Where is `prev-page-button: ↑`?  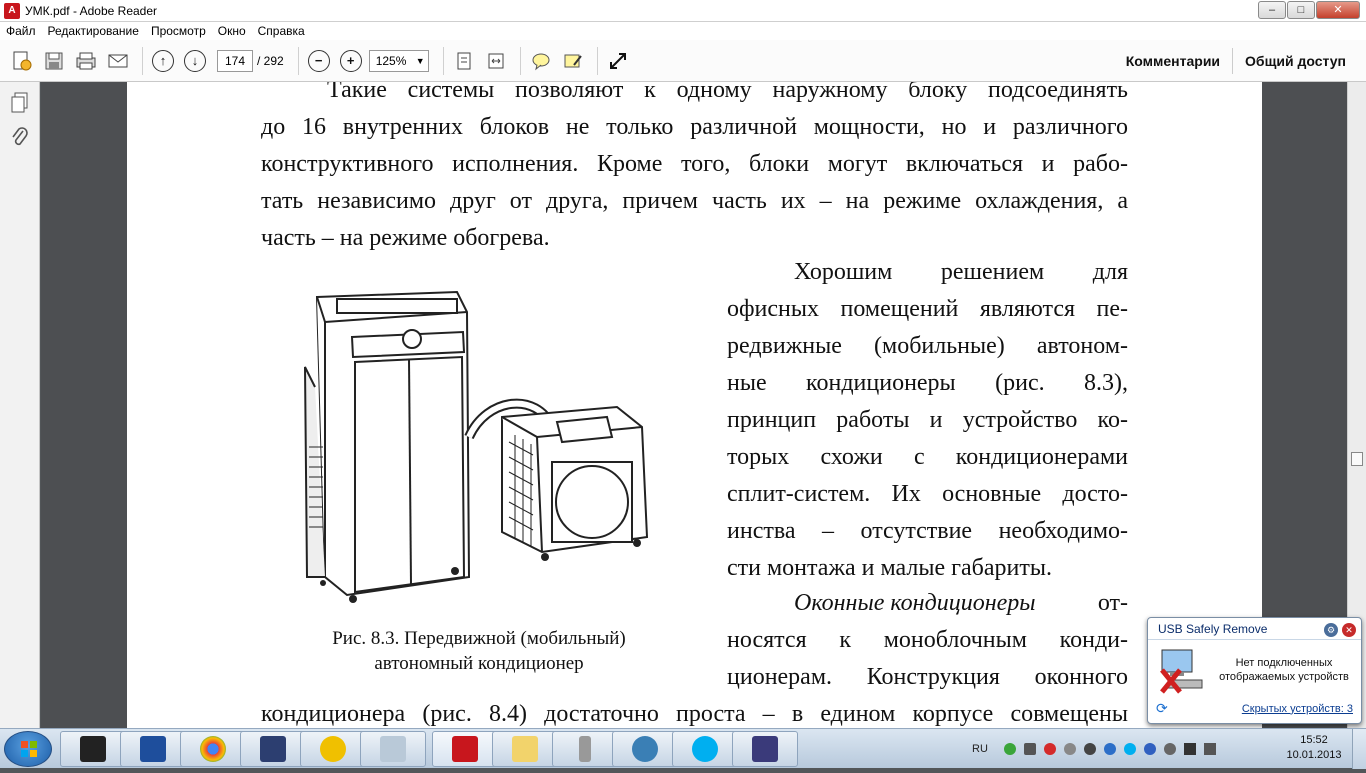
prev-page-button: ↑ is located at coordinates (163, 61).